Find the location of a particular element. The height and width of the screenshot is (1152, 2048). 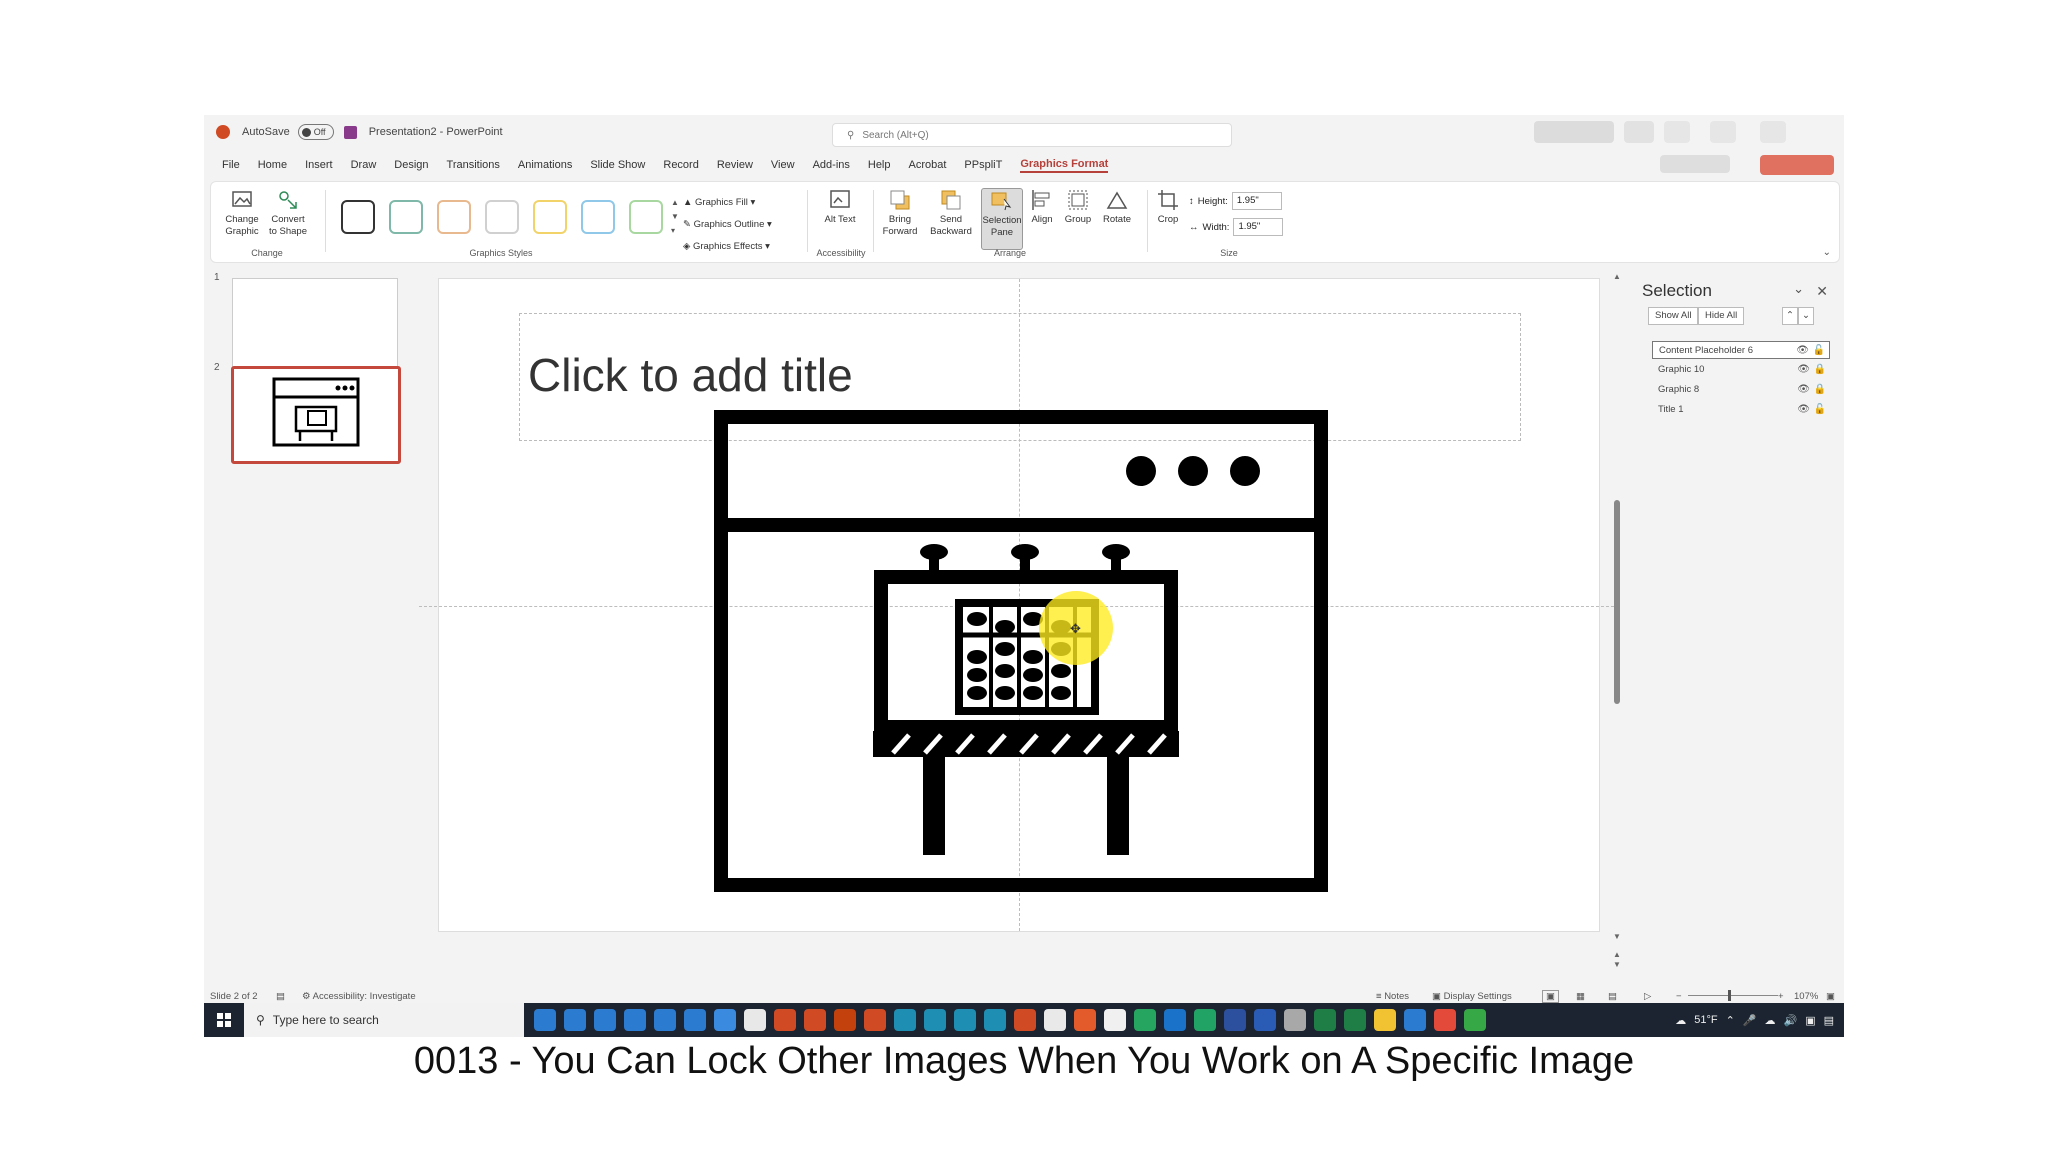

tab-transitions: Transitions is located at coordinates (473, 165).